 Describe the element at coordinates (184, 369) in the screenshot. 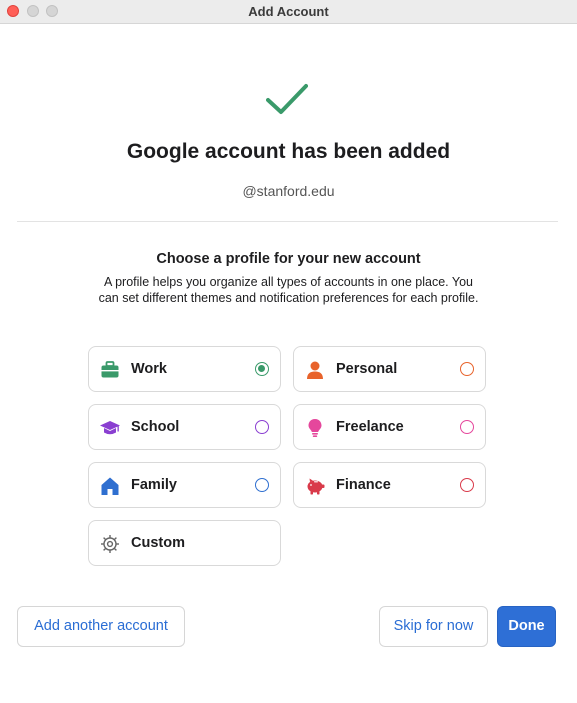

I see `profile-option-work: Work` at that location.